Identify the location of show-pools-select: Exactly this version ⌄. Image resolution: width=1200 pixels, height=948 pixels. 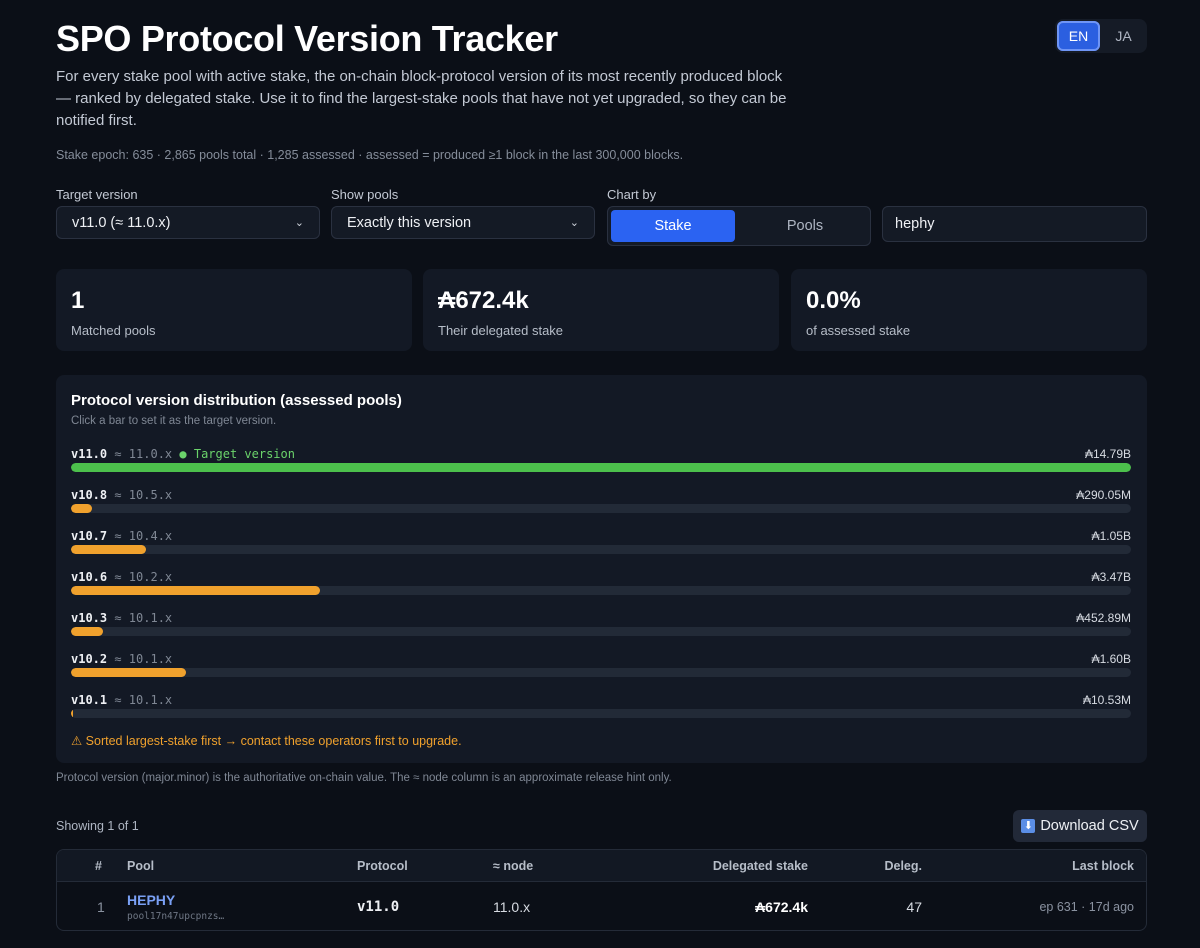
(463, 222).